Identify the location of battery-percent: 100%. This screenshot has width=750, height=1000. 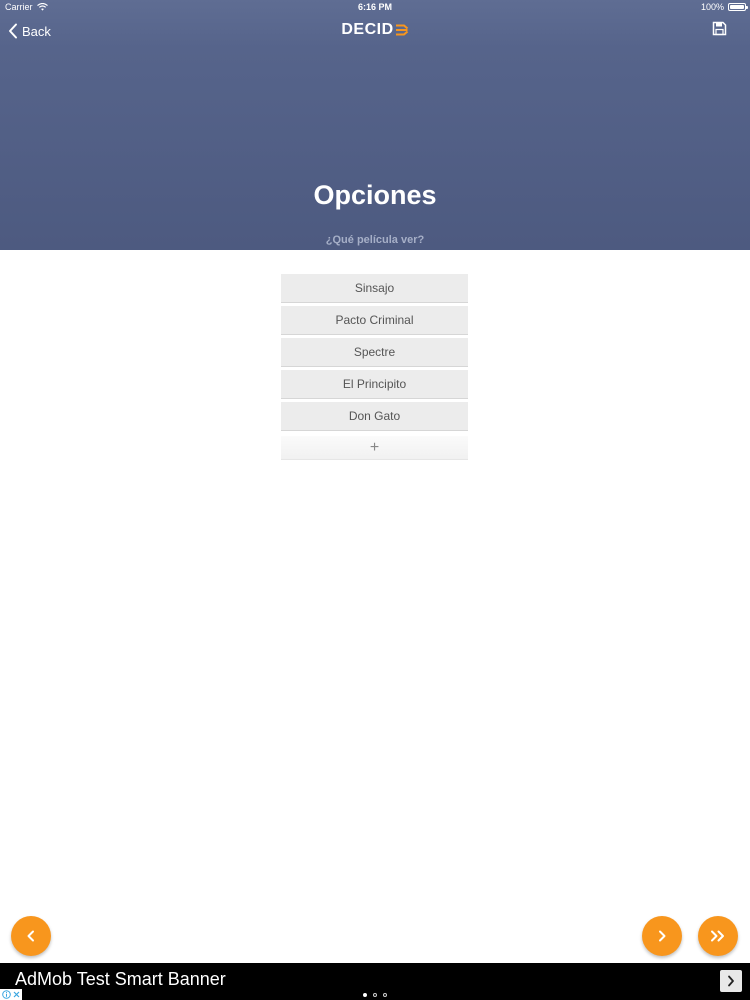
(712, 7).